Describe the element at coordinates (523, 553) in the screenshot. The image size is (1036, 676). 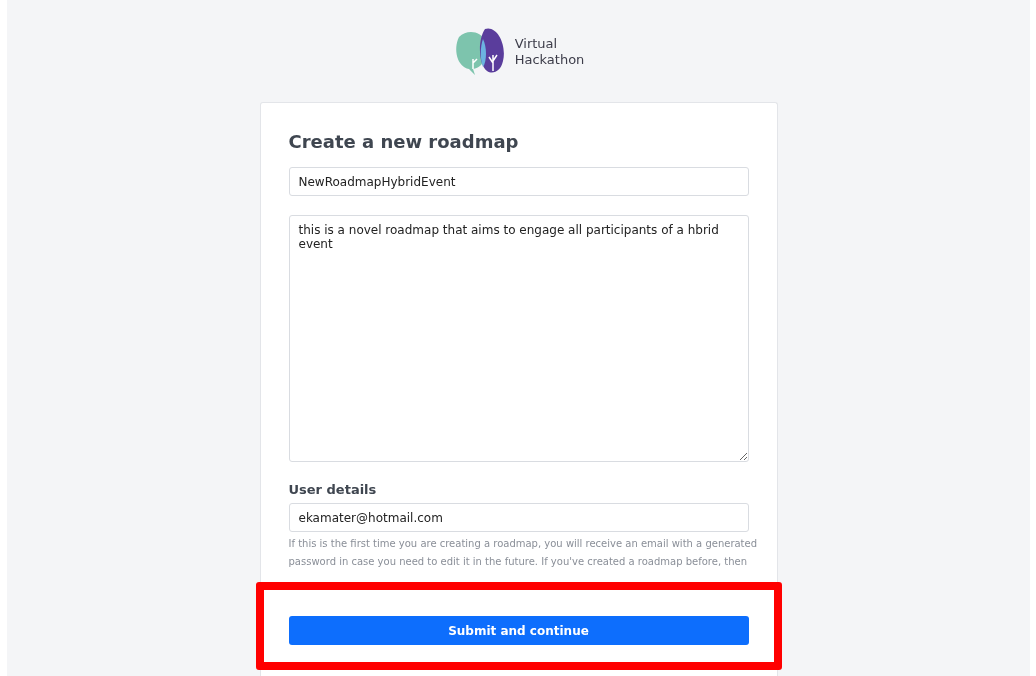
I see `help-text: If this is the first time you are creating a roadmap, you will receive an email with a generated password in case you need to edit it in the future. If you've created a roadmap before, then` at that location.